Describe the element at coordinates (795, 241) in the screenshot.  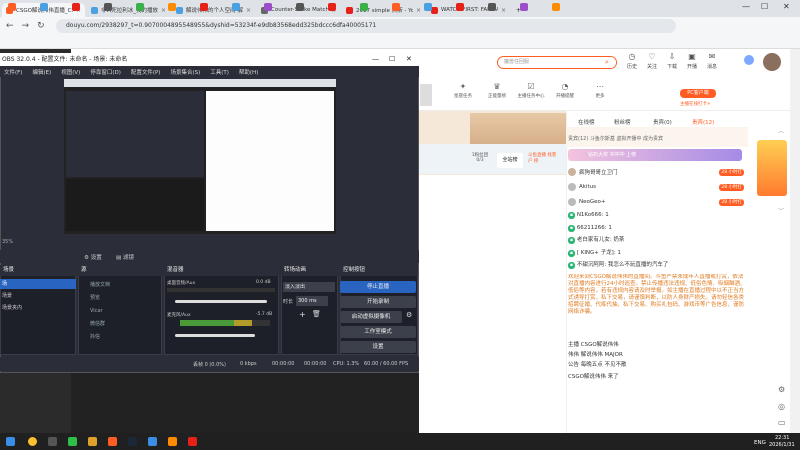
I see `page-scrollbar` at that location.